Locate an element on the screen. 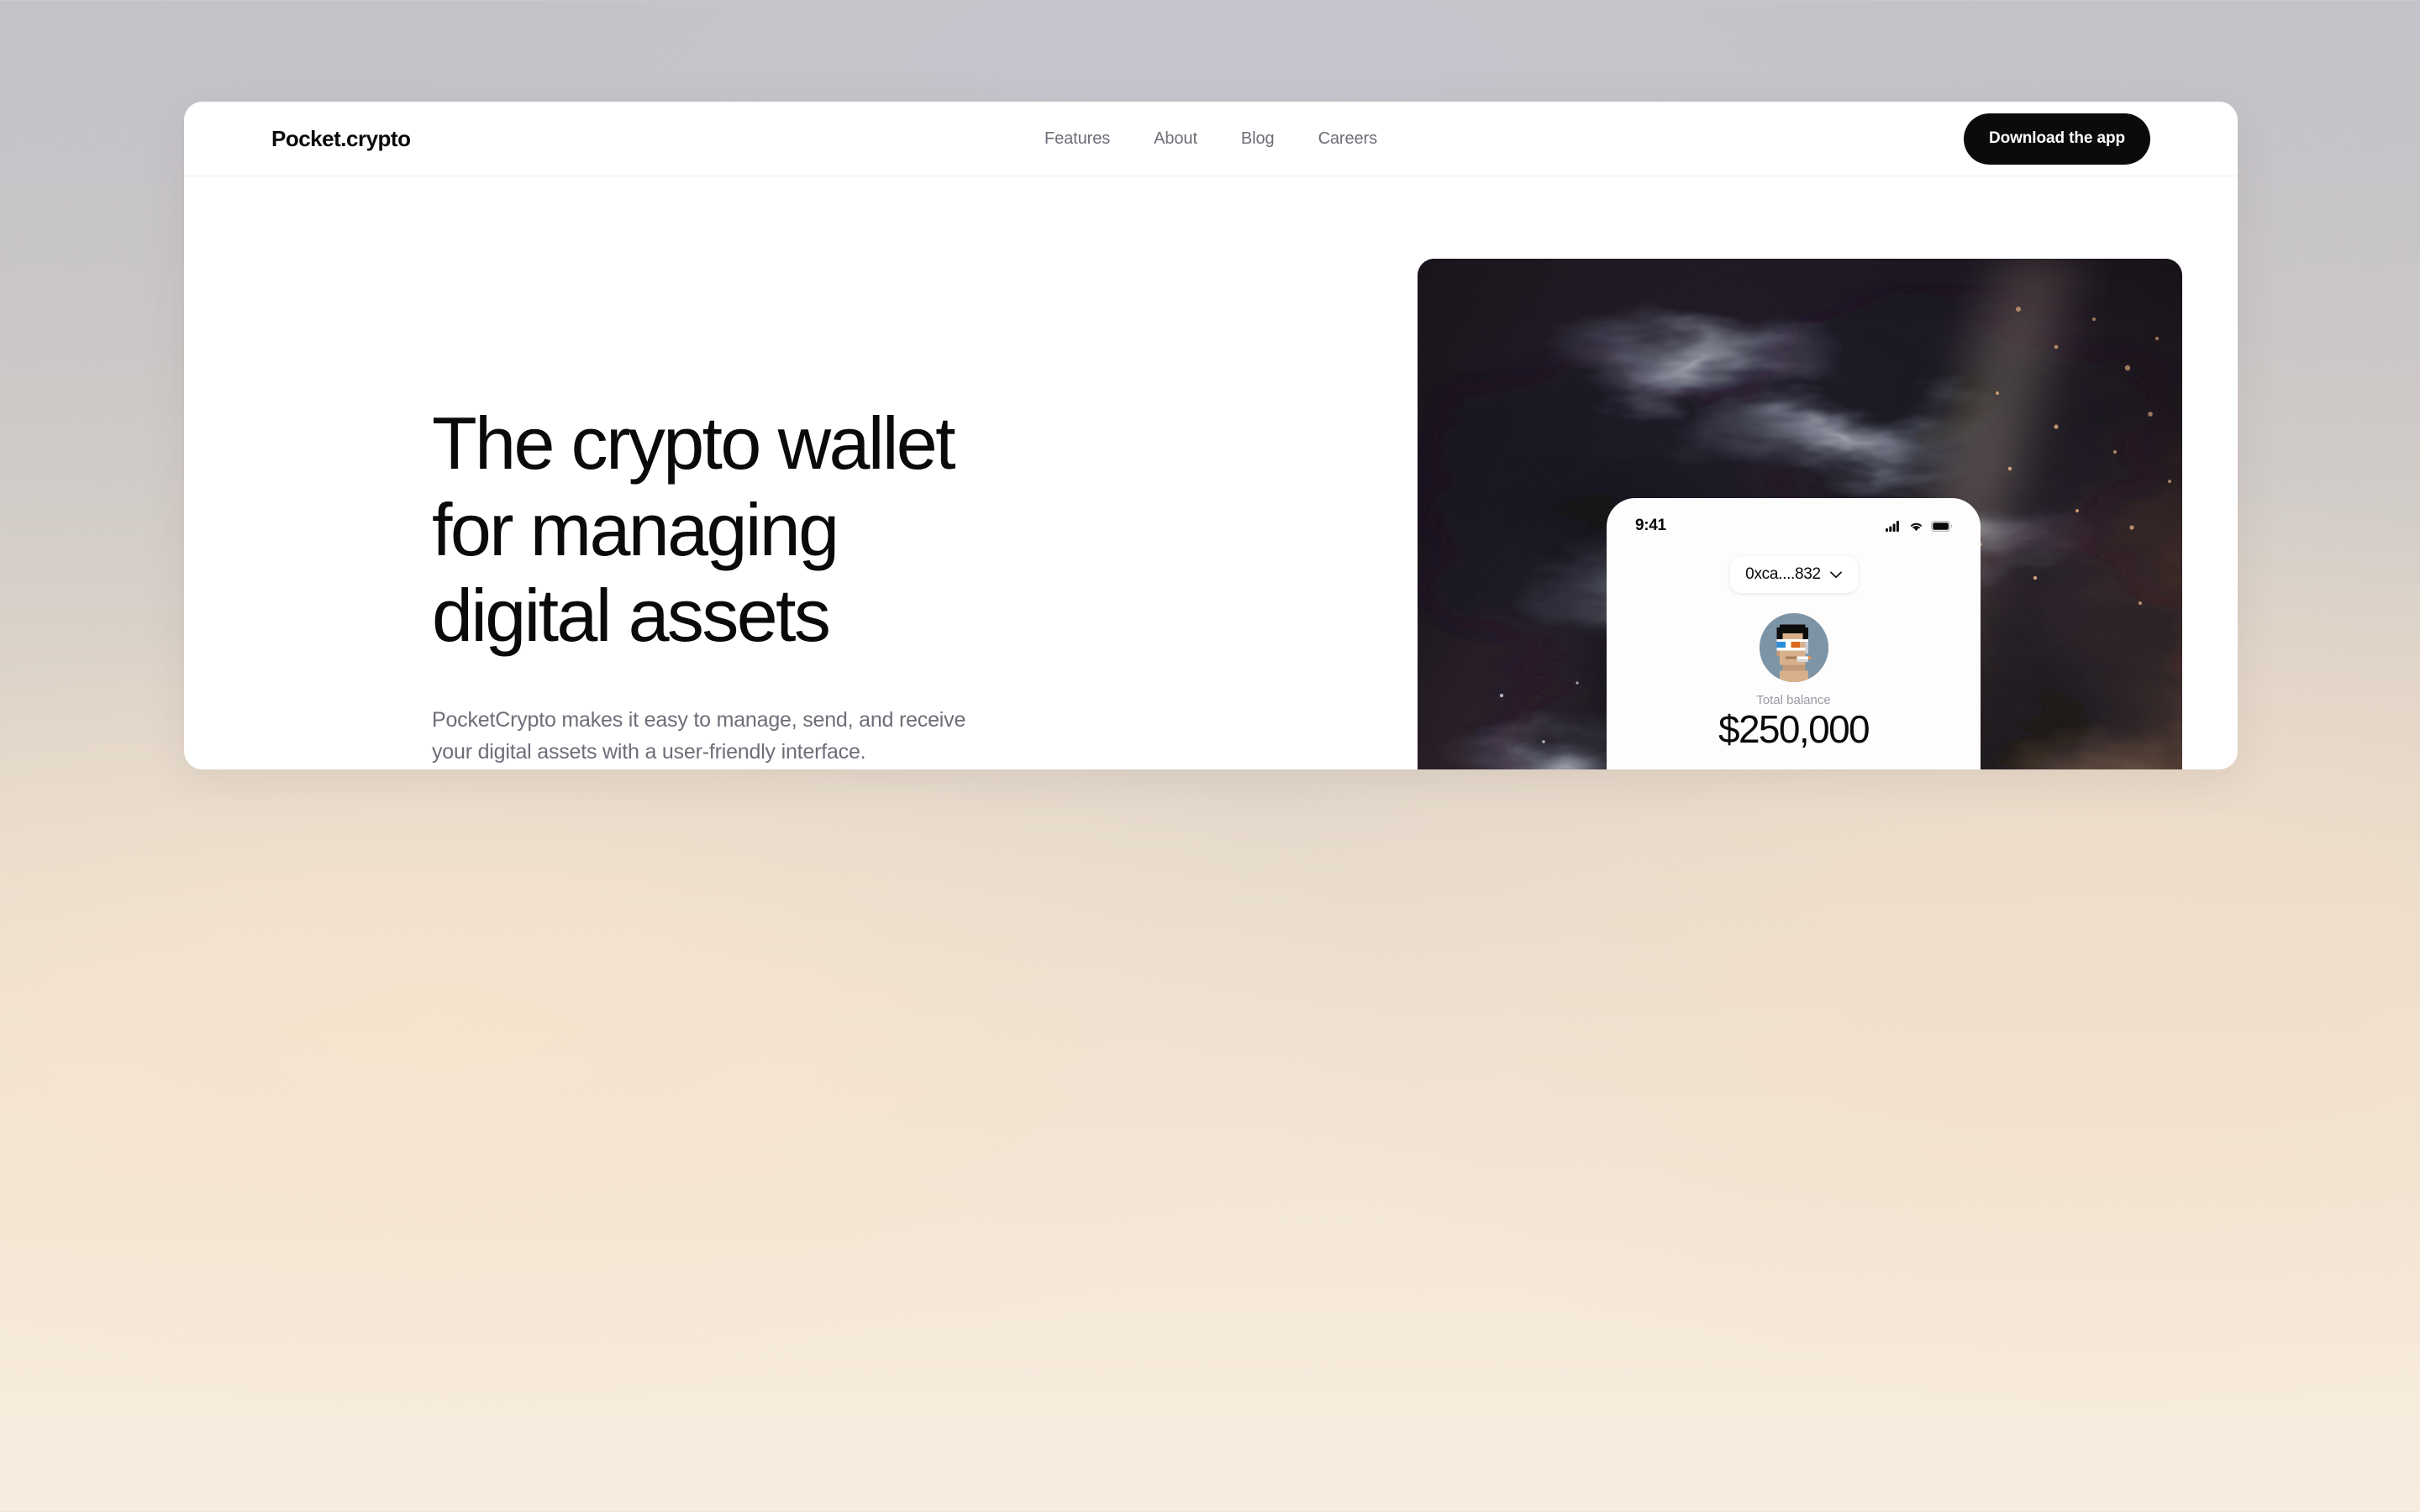 Image resolution: width=2420 pixels, height=1512 pixels. phone-mockup: 9:41 0xca....832 Total balance $250,000 is located at coordinates (1794, 633).